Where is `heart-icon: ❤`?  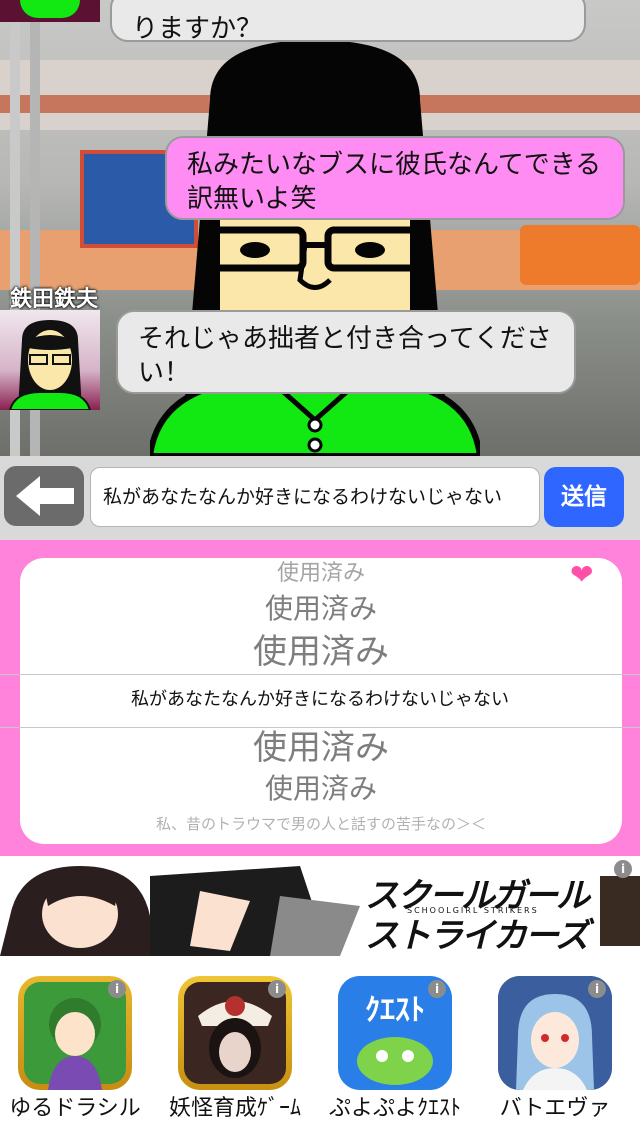 heart-icon: ❤ is located at coordinates (581, 574).